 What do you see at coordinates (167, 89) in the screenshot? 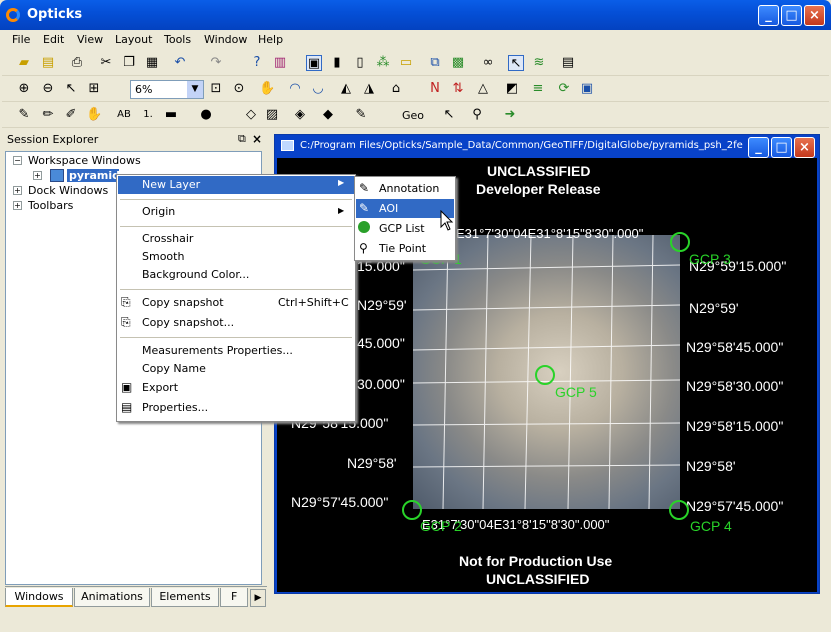
I see `zoom-combobox: 6% ▼` at bounding box center [167, 89].